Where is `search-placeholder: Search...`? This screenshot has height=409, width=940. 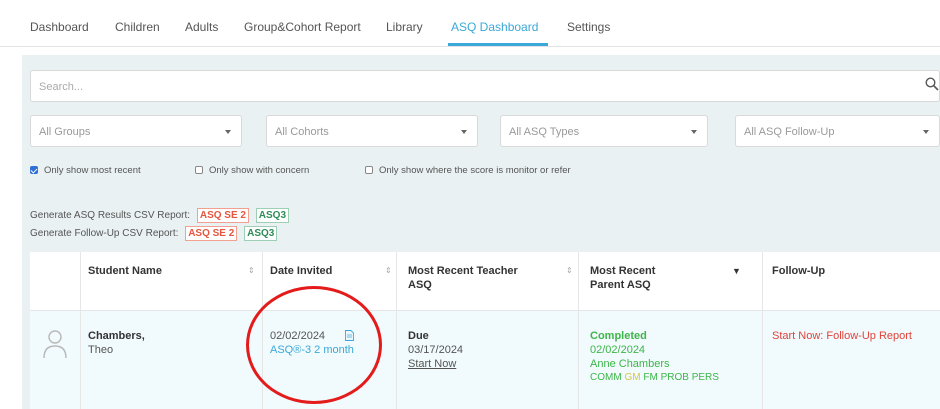 search-placeholder: Search... is located at coordinates (61, 87).